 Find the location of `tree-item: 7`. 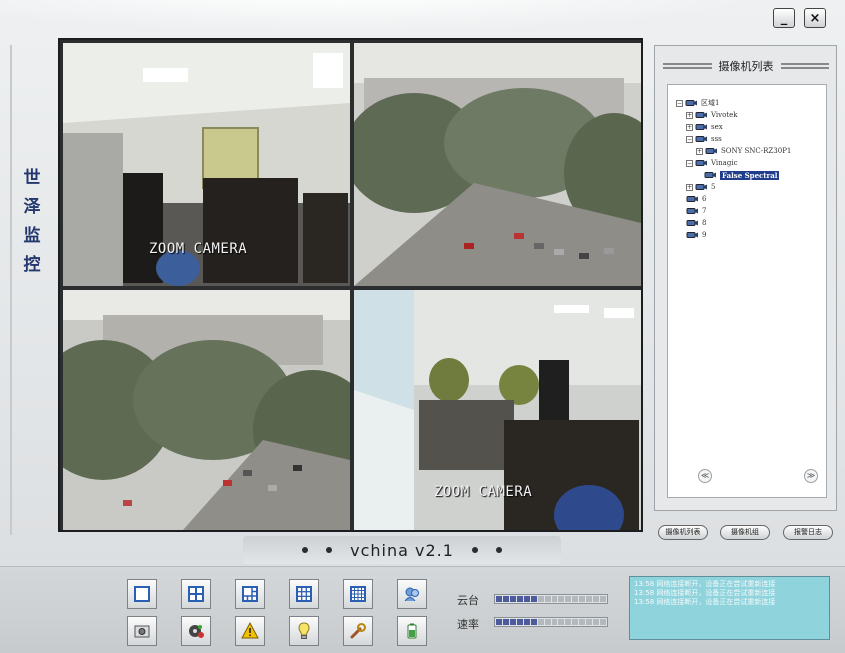

tree-item: 7 is located at coordinates (733, 211).